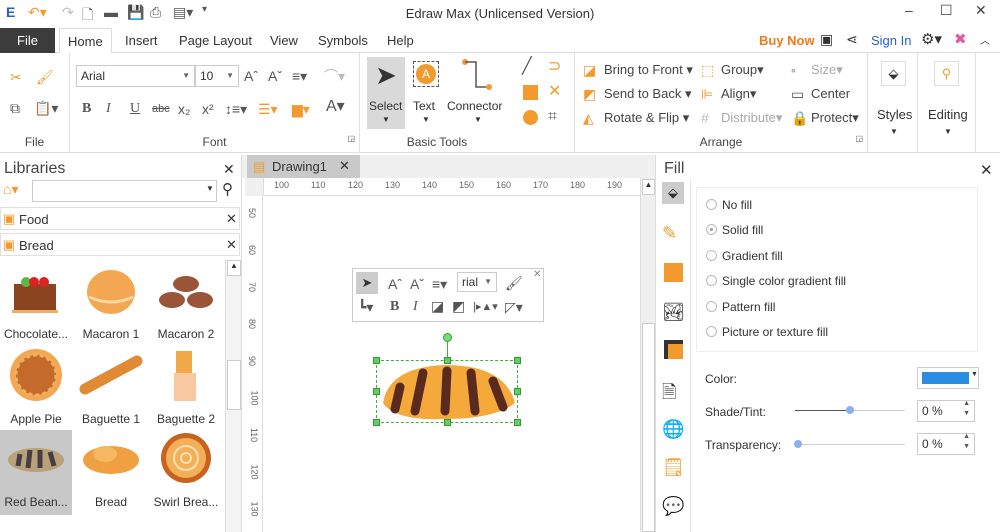 This screenshot has height=532, width=1000. Describe the element at coordinates (447, 379) in the screenshot. I see `selected-shape` at that location.